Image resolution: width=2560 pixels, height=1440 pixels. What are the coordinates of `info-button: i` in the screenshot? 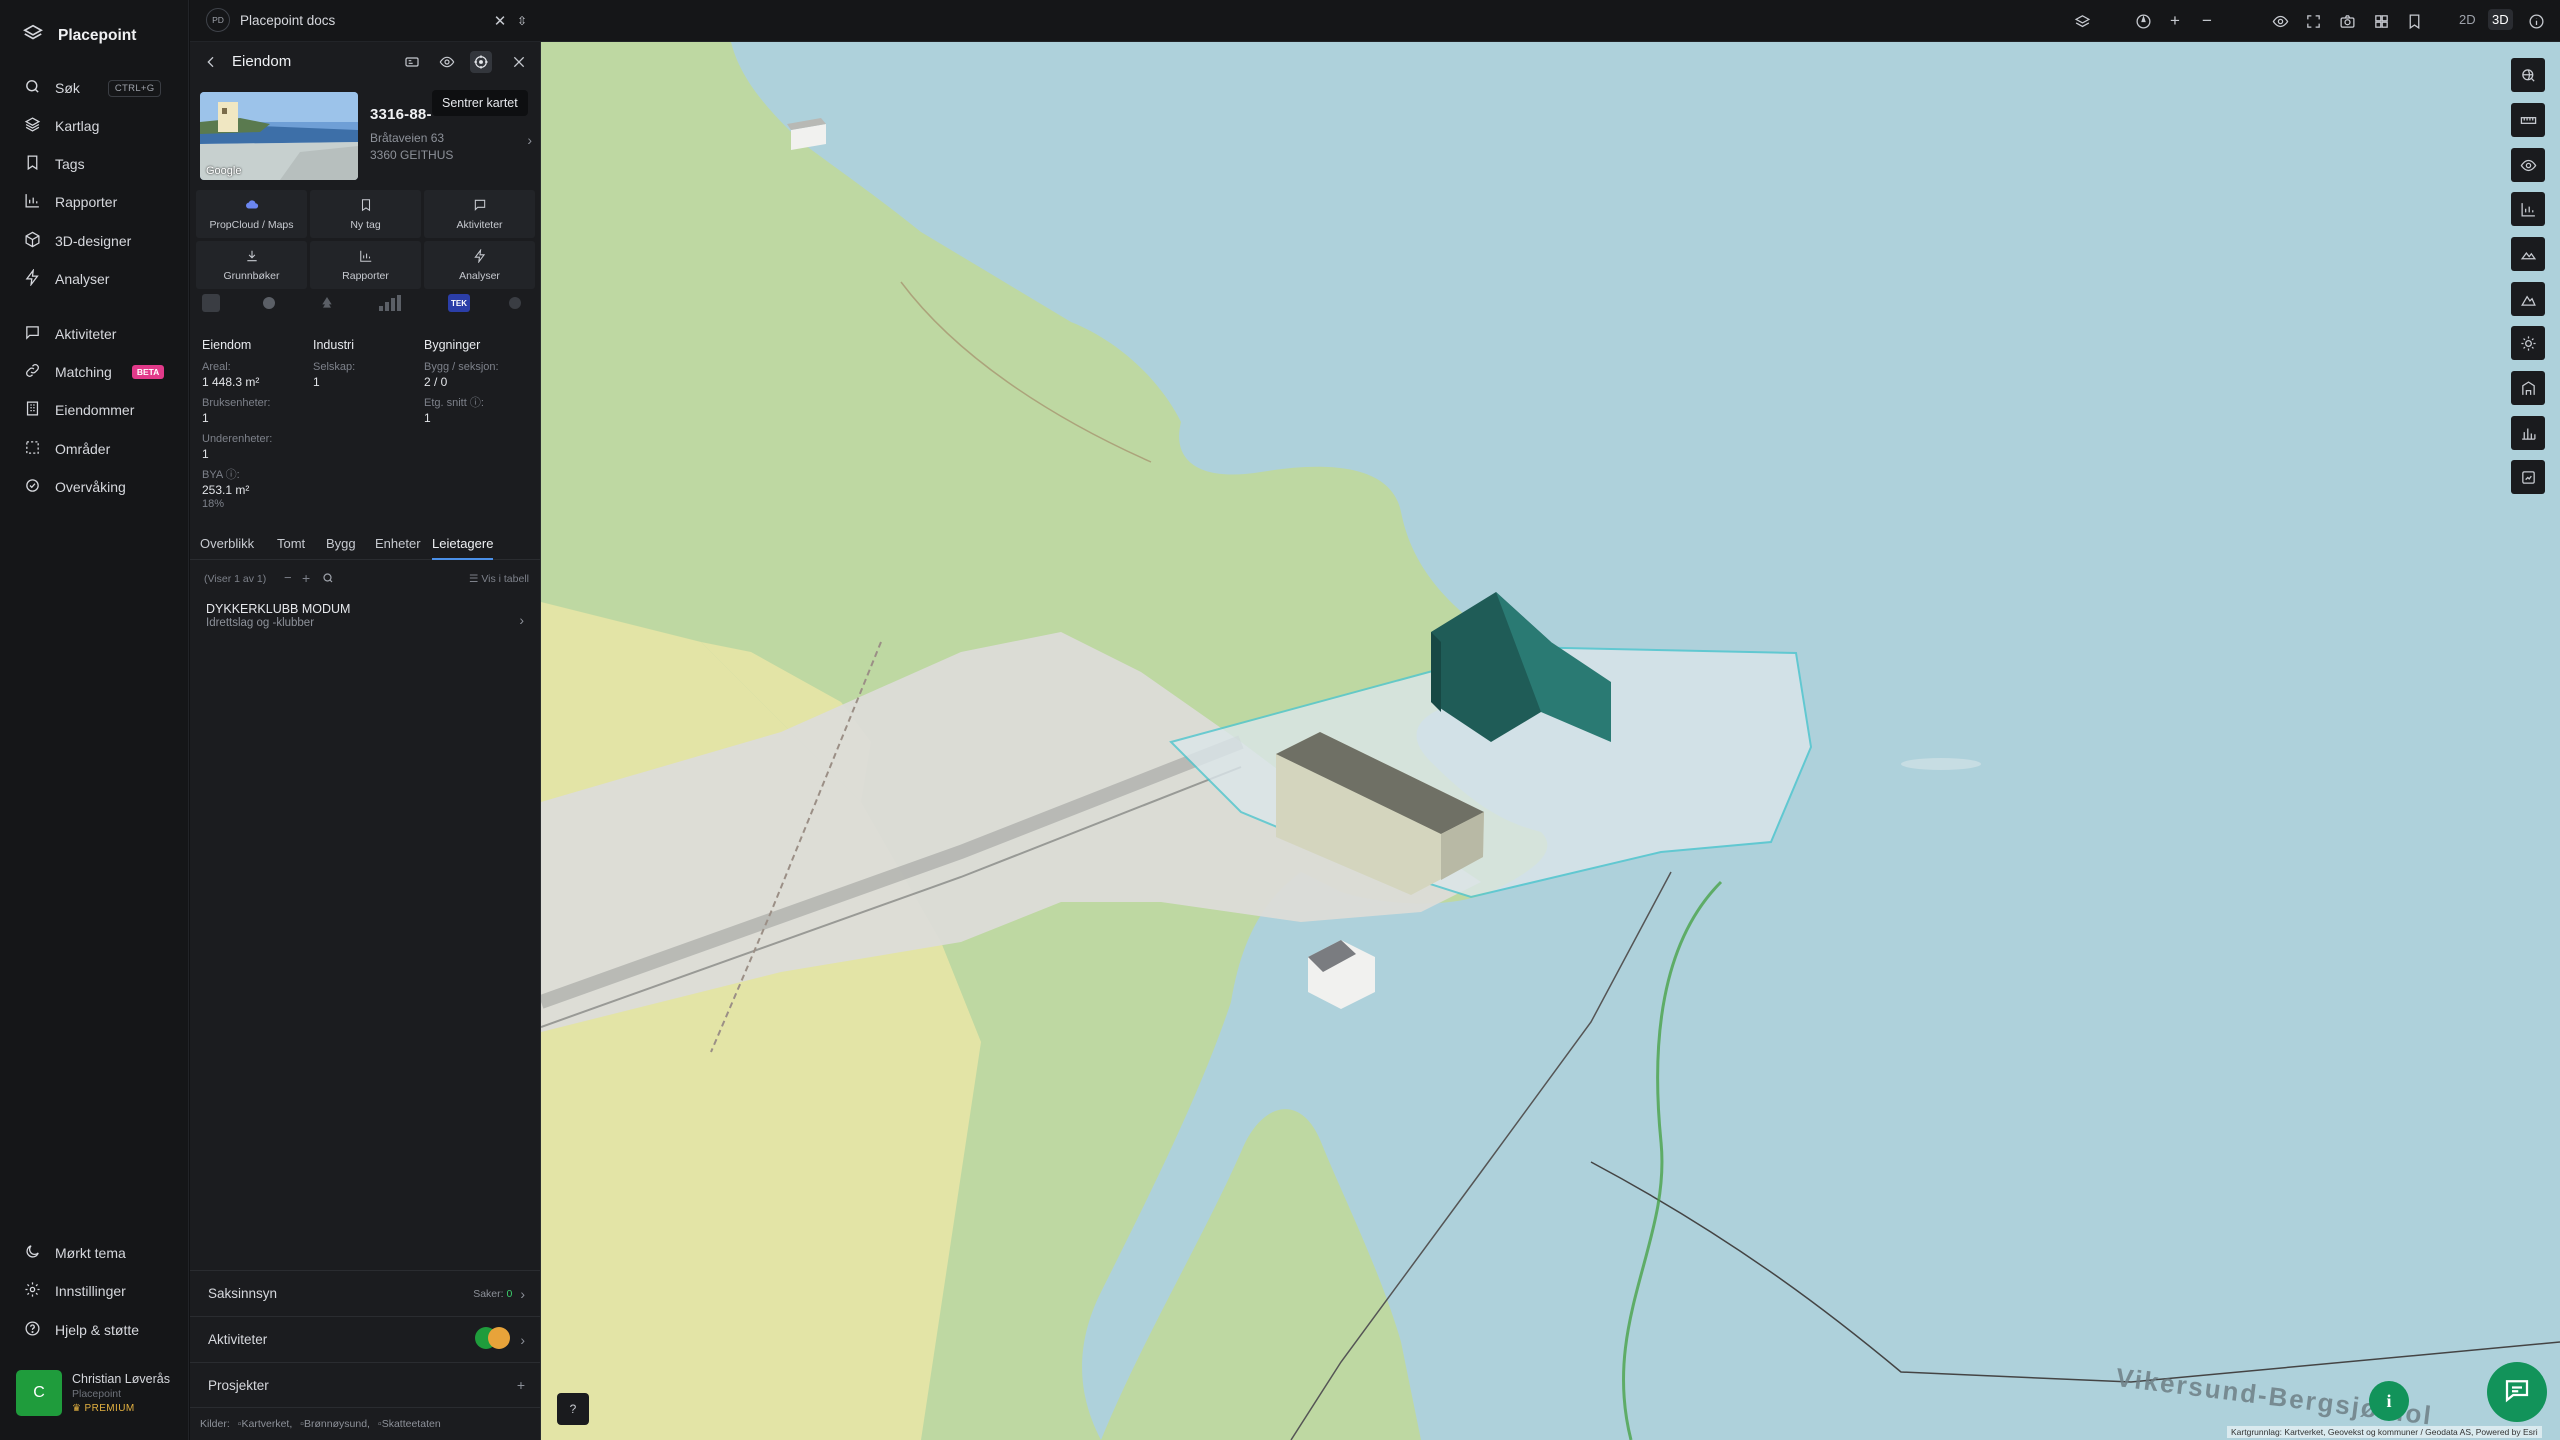 It's located at (2389, 1401).